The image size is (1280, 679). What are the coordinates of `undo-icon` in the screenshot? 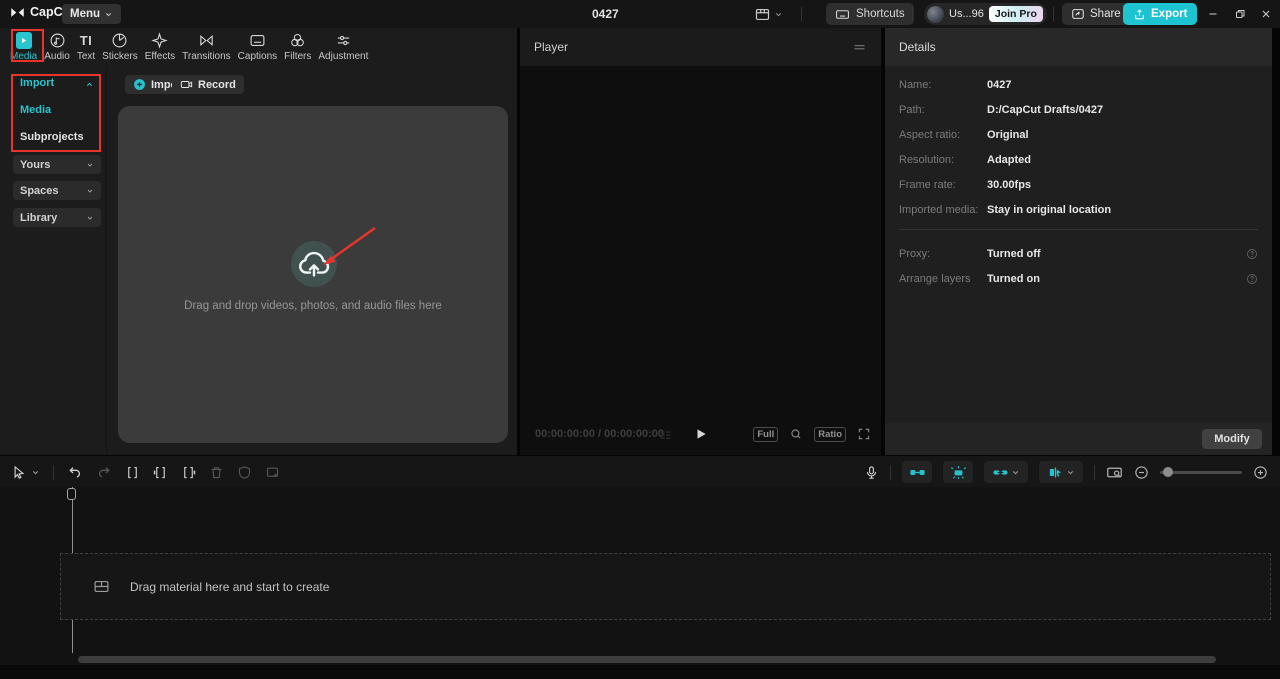 It's located at (75, 472).